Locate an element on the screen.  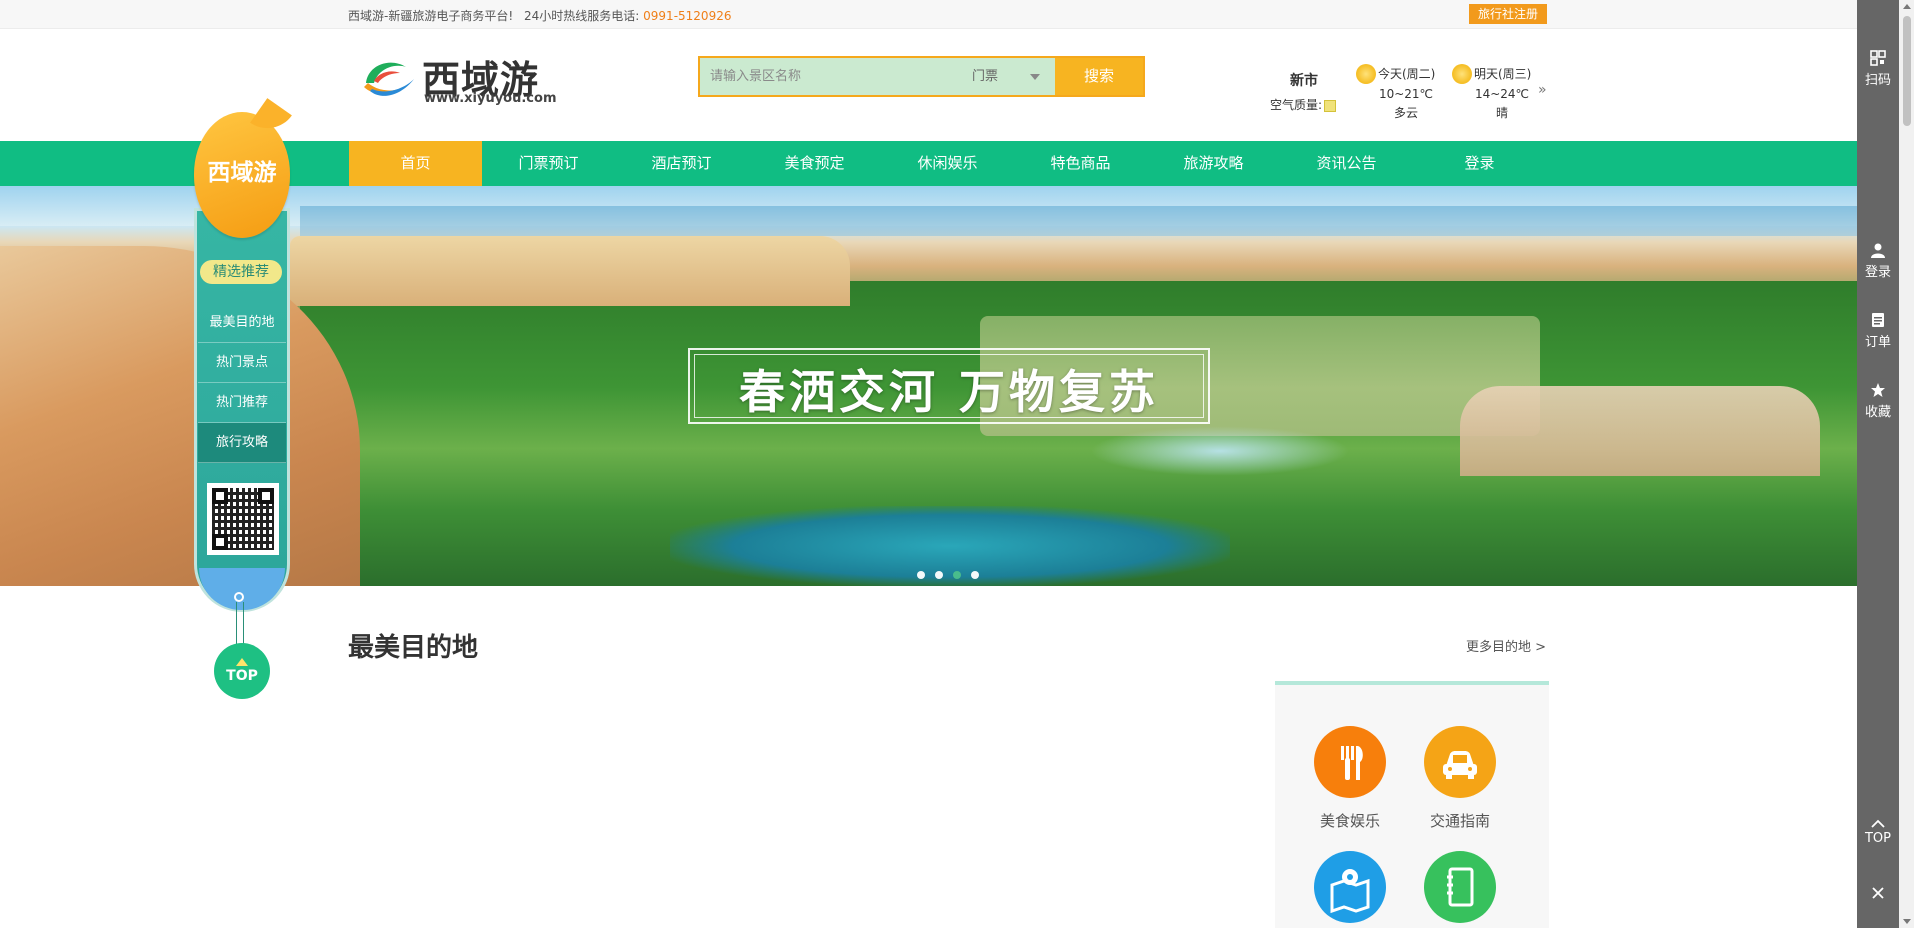
toolbar-orders-label: 订单 is located at coordinates (1877, 342).